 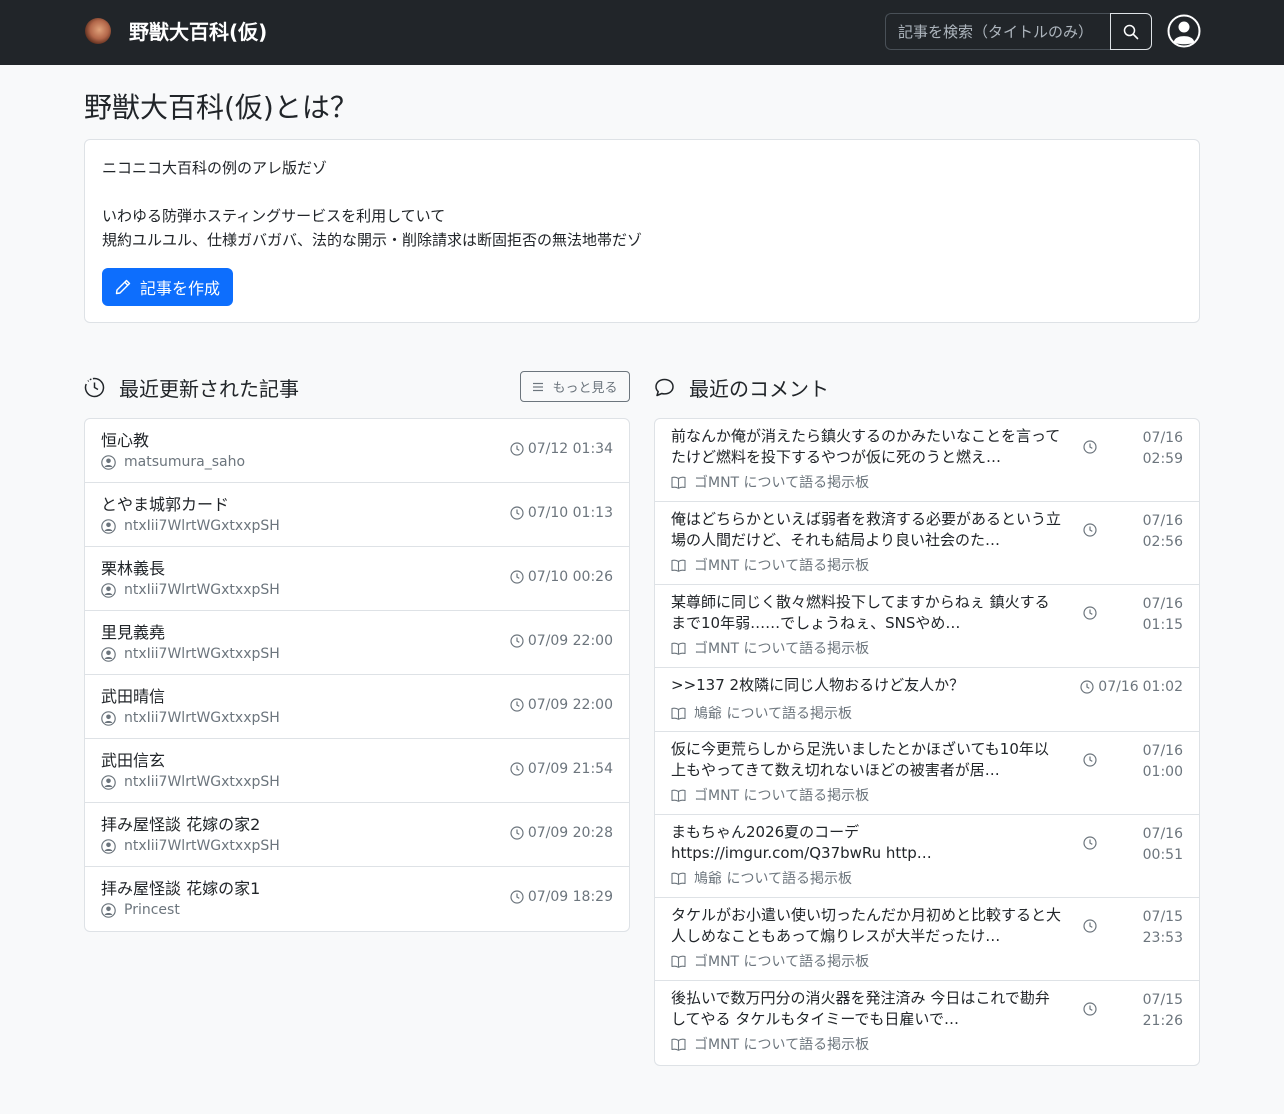 I want to click on brand-logo-icon, so click(x=98, y=31).